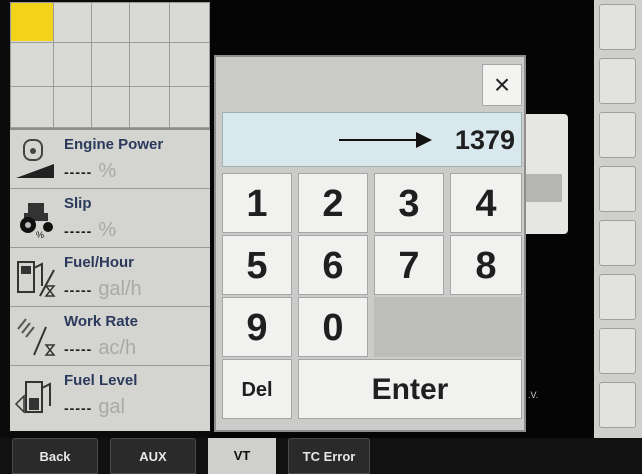 This screenshot has height=474, width=642. I want to click on background-panel, so click(544, 174).